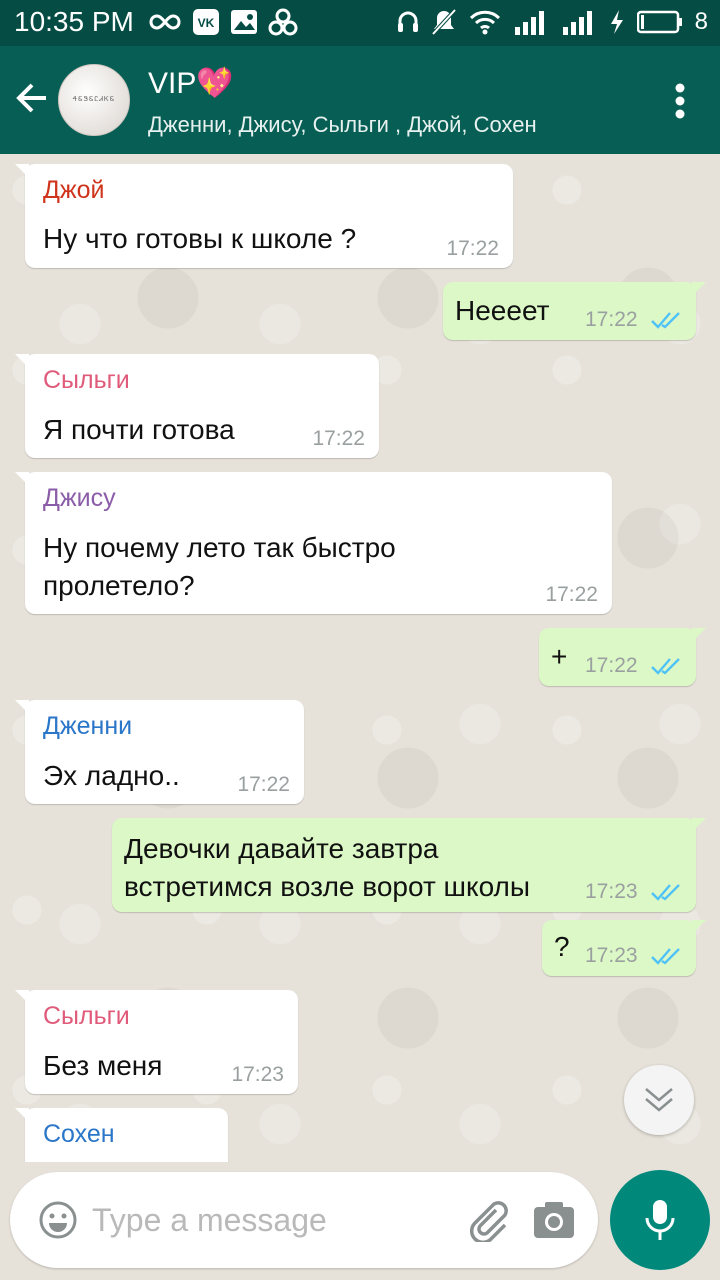  I want to click on mute-icon, so click(444, 22).